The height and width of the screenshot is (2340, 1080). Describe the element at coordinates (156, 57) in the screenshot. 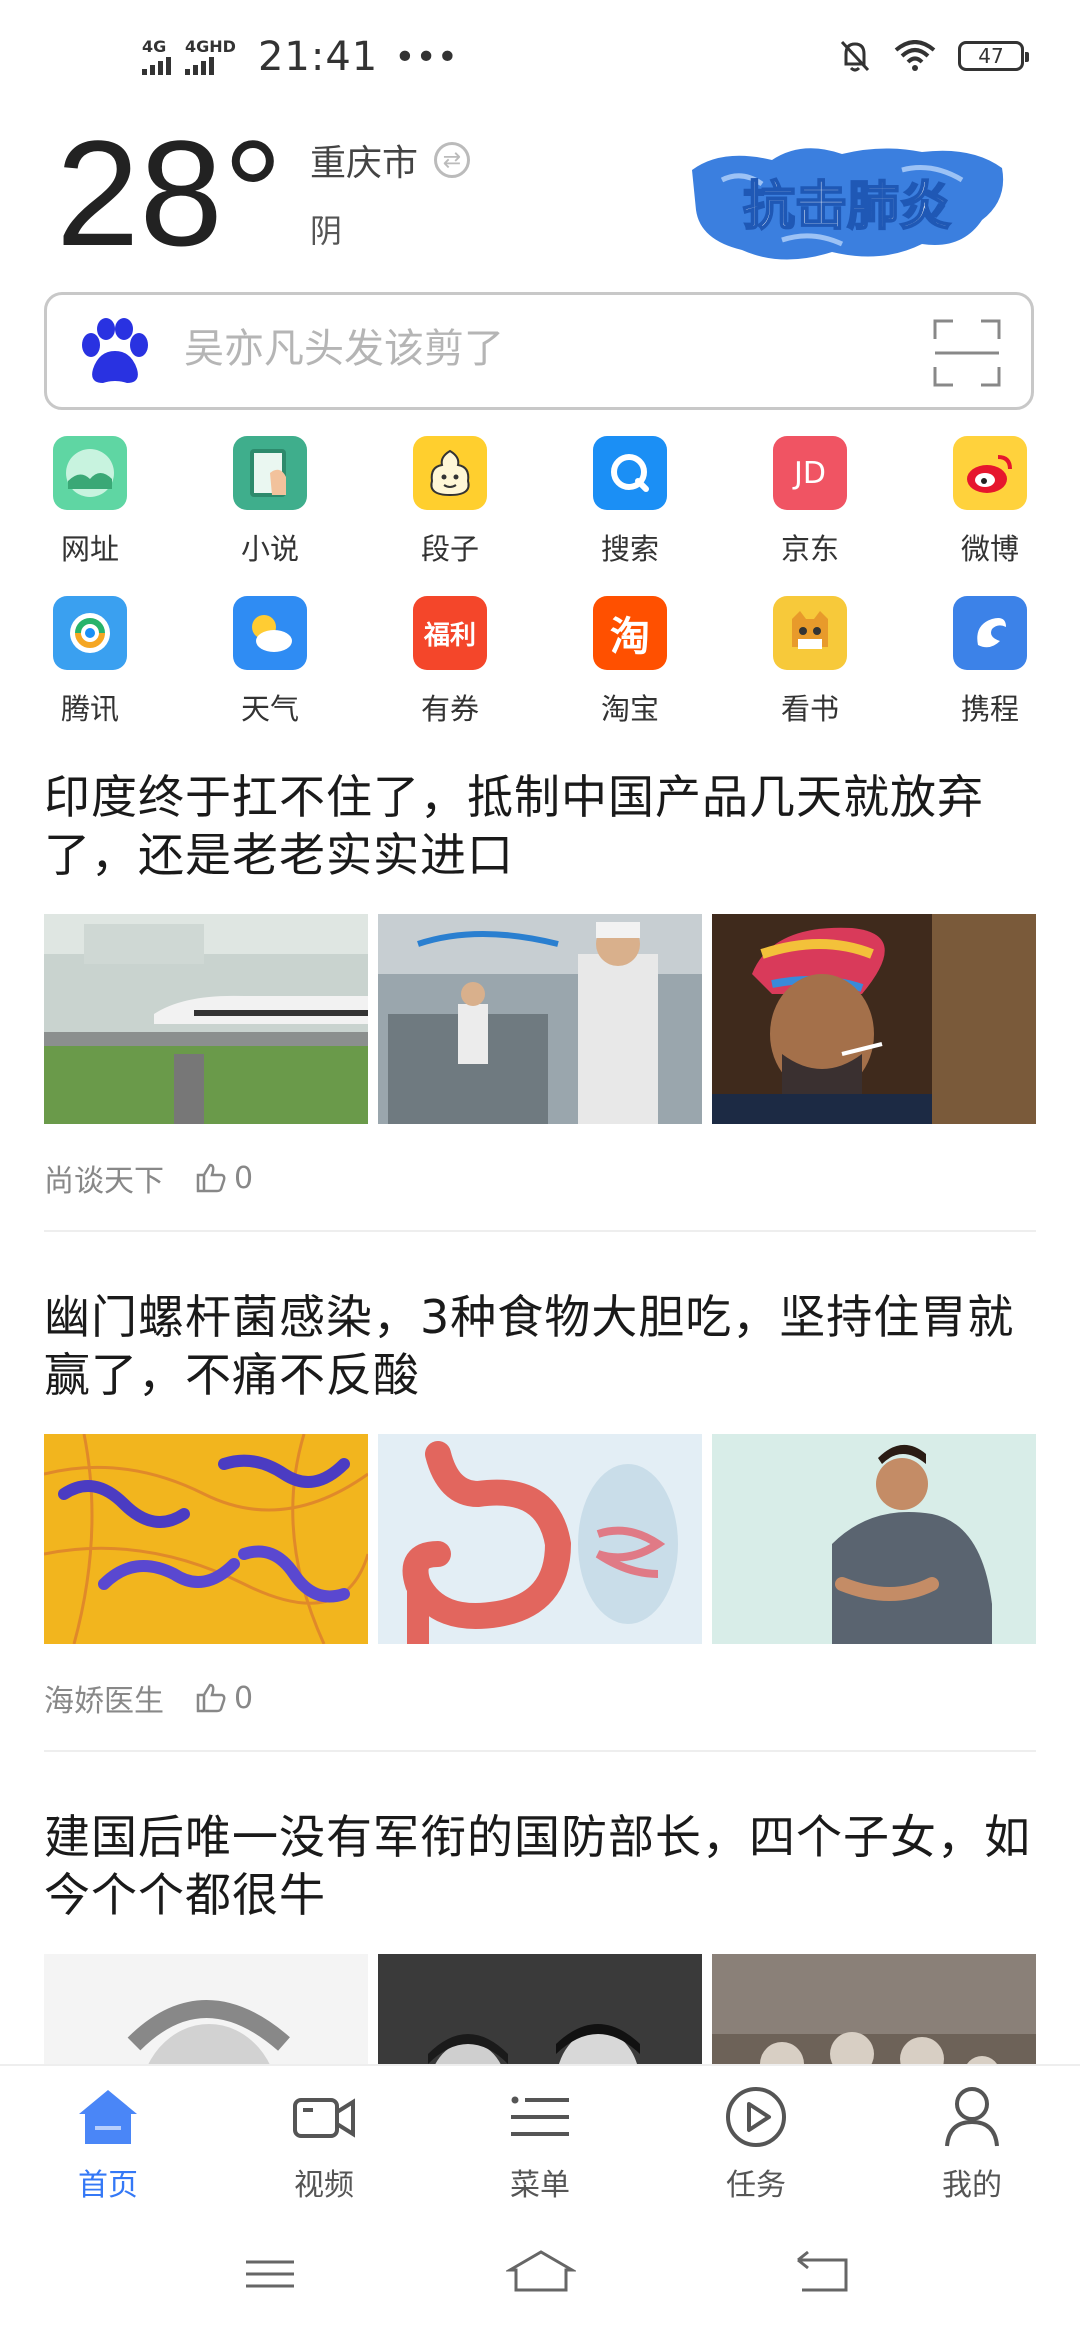

I see `cellular-signal-icon: 4G` at that location.